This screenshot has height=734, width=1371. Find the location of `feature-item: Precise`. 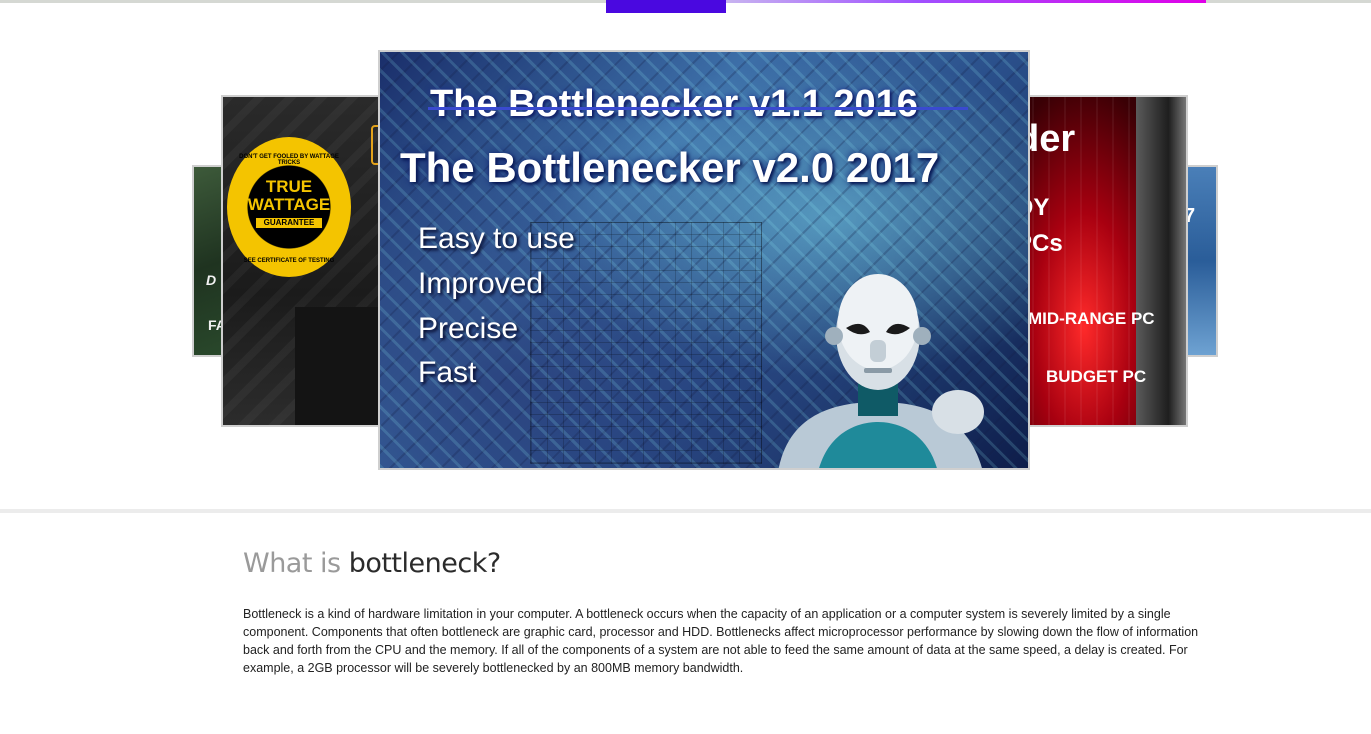

feature-item: Precise is located at coordinates (468, 328).